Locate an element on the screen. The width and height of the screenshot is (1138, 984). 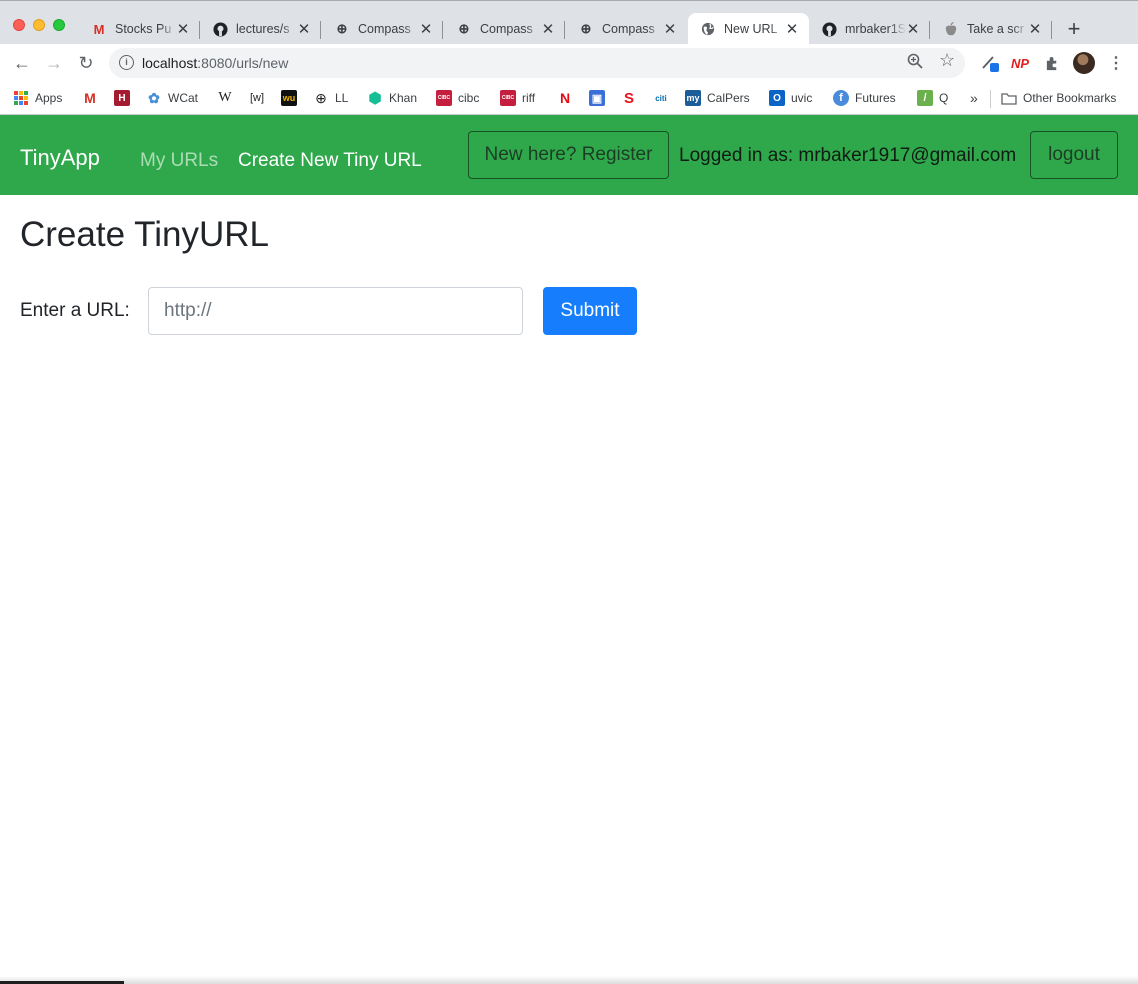
bookmark-wcat: ✿ WCat is located at coordinates (172, 98).